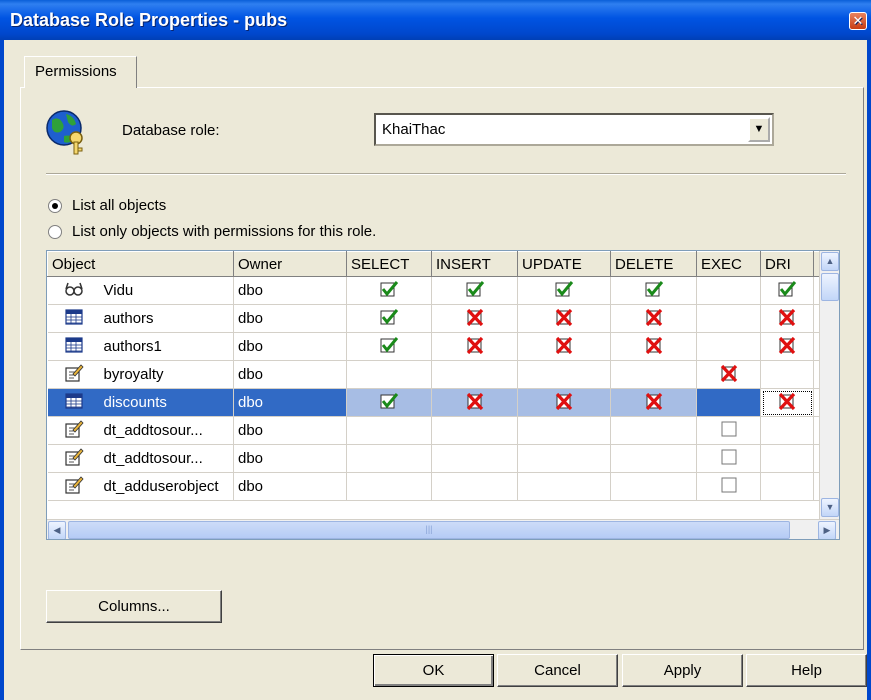  I want to click on scroll-right-icon: ▶, so click(827, 530).